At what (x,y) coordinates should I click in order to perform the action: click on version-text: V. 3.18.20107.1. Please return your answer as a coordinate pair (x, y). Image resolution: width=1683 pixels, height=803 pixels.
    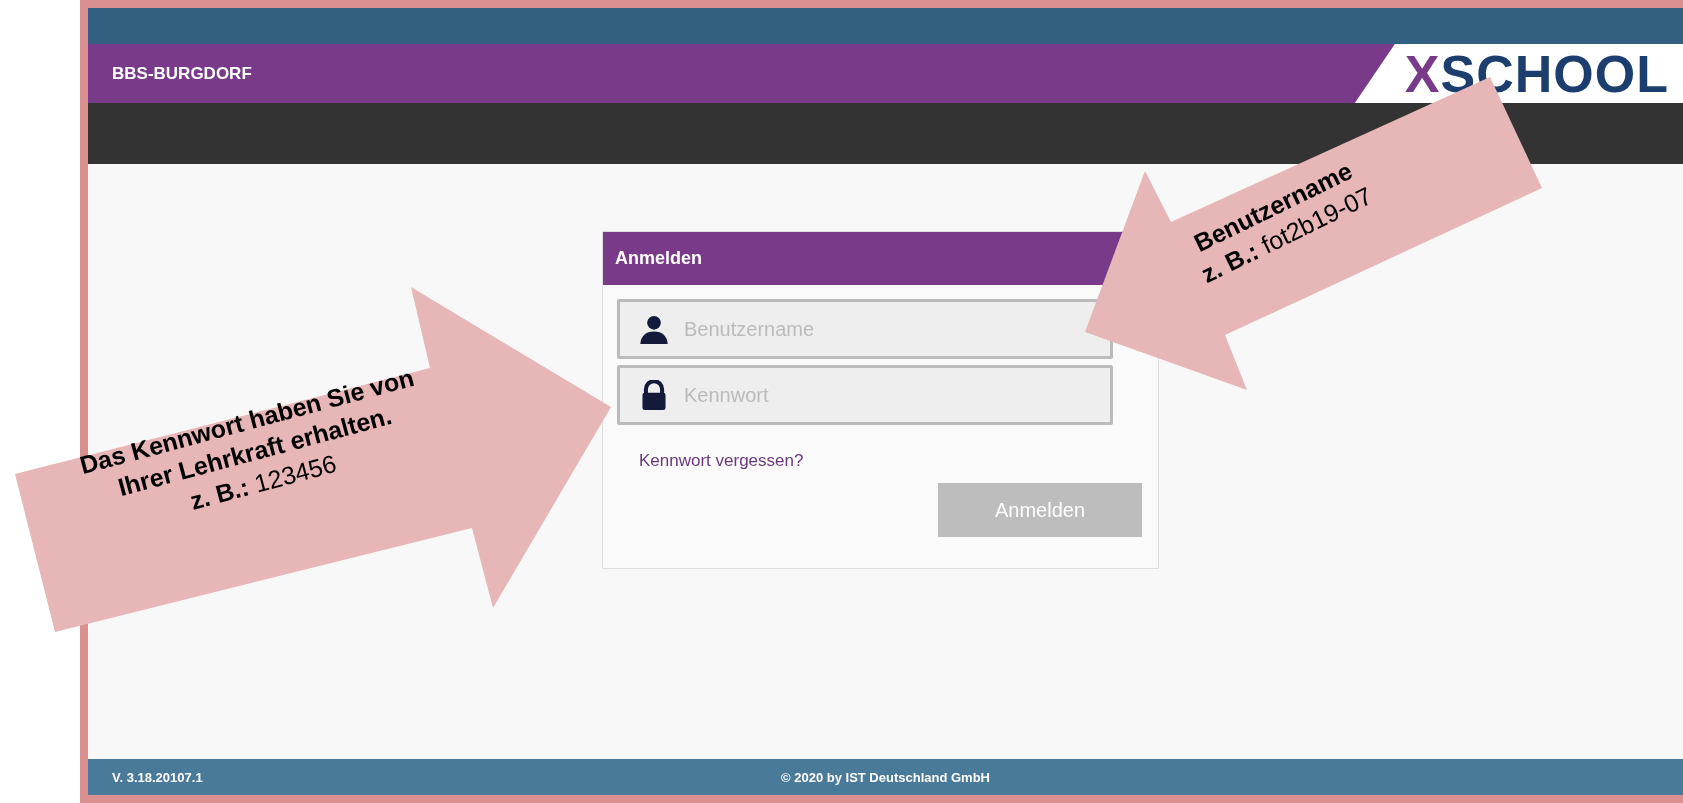
    Looking at the image, I should click on (157, 777).